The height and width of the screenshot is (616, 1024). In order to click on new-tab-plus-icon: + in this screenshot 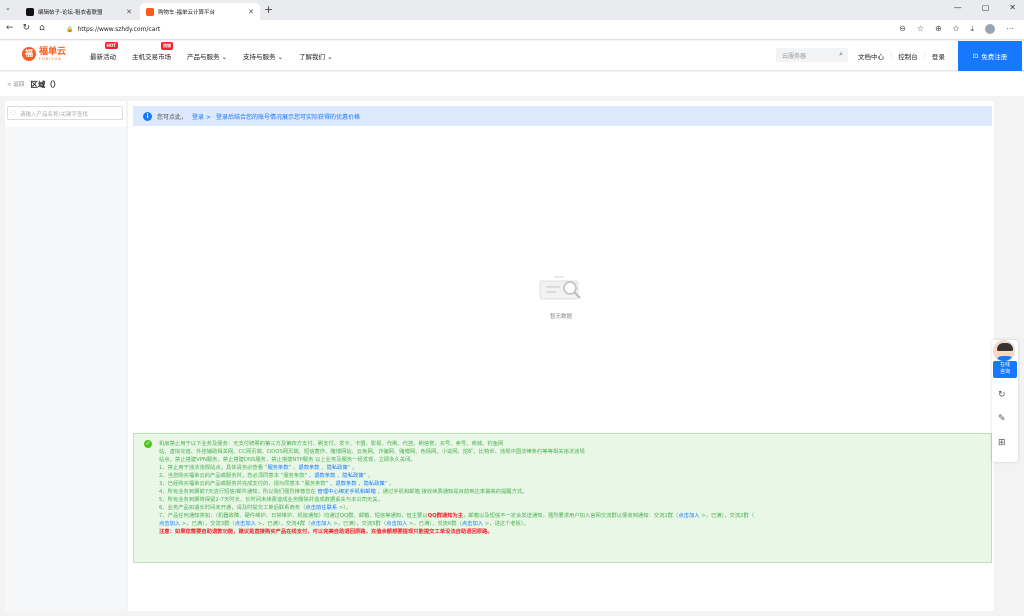, I will do `click(268, 9)`.